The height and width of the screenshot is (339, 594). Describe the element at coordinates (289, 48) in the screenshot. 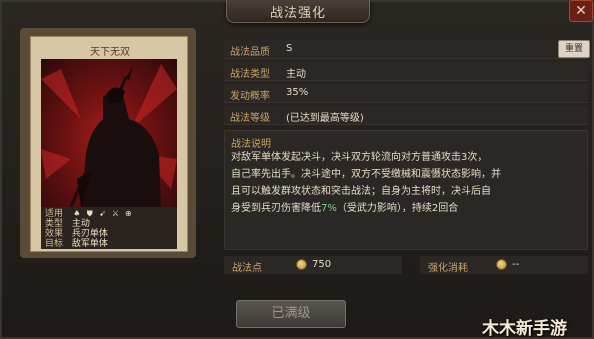

I see `quality-value: S` at that location.